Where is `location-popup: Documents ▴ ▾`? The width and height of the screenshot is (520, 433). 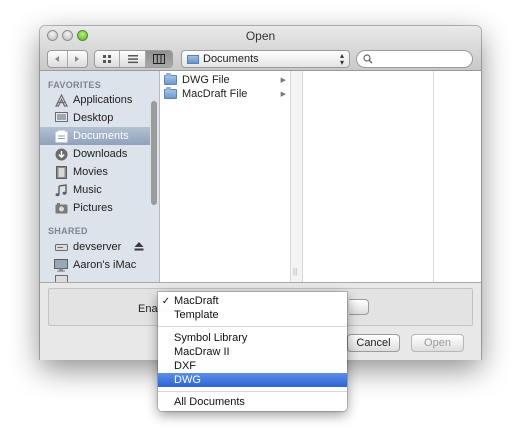
location-popup: Documents ▴ ▾ is located at coordinates (265, 59).